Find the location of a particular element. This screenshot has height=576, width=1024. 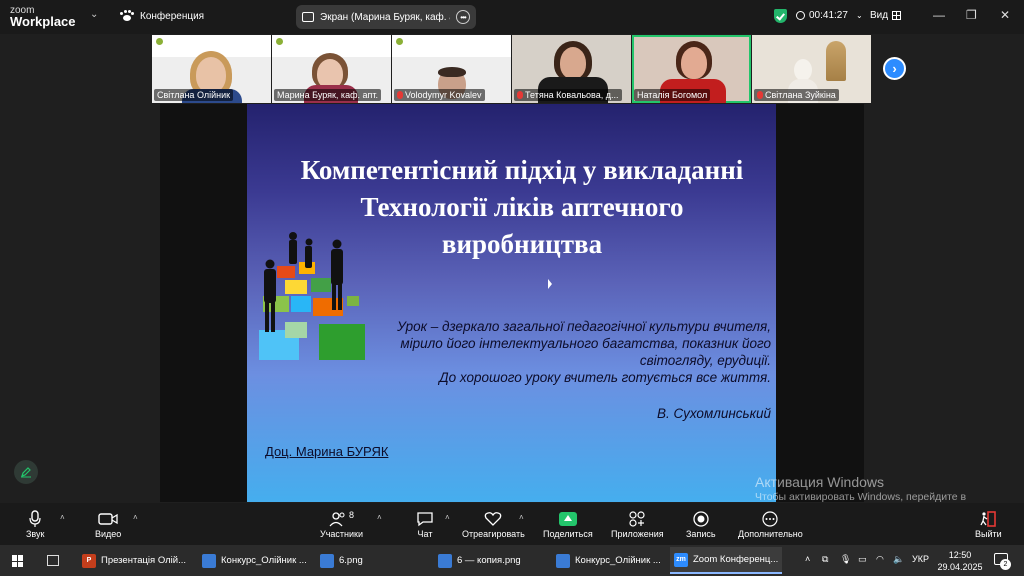

restore-button: ❐ is located at coordinates (971, 15).